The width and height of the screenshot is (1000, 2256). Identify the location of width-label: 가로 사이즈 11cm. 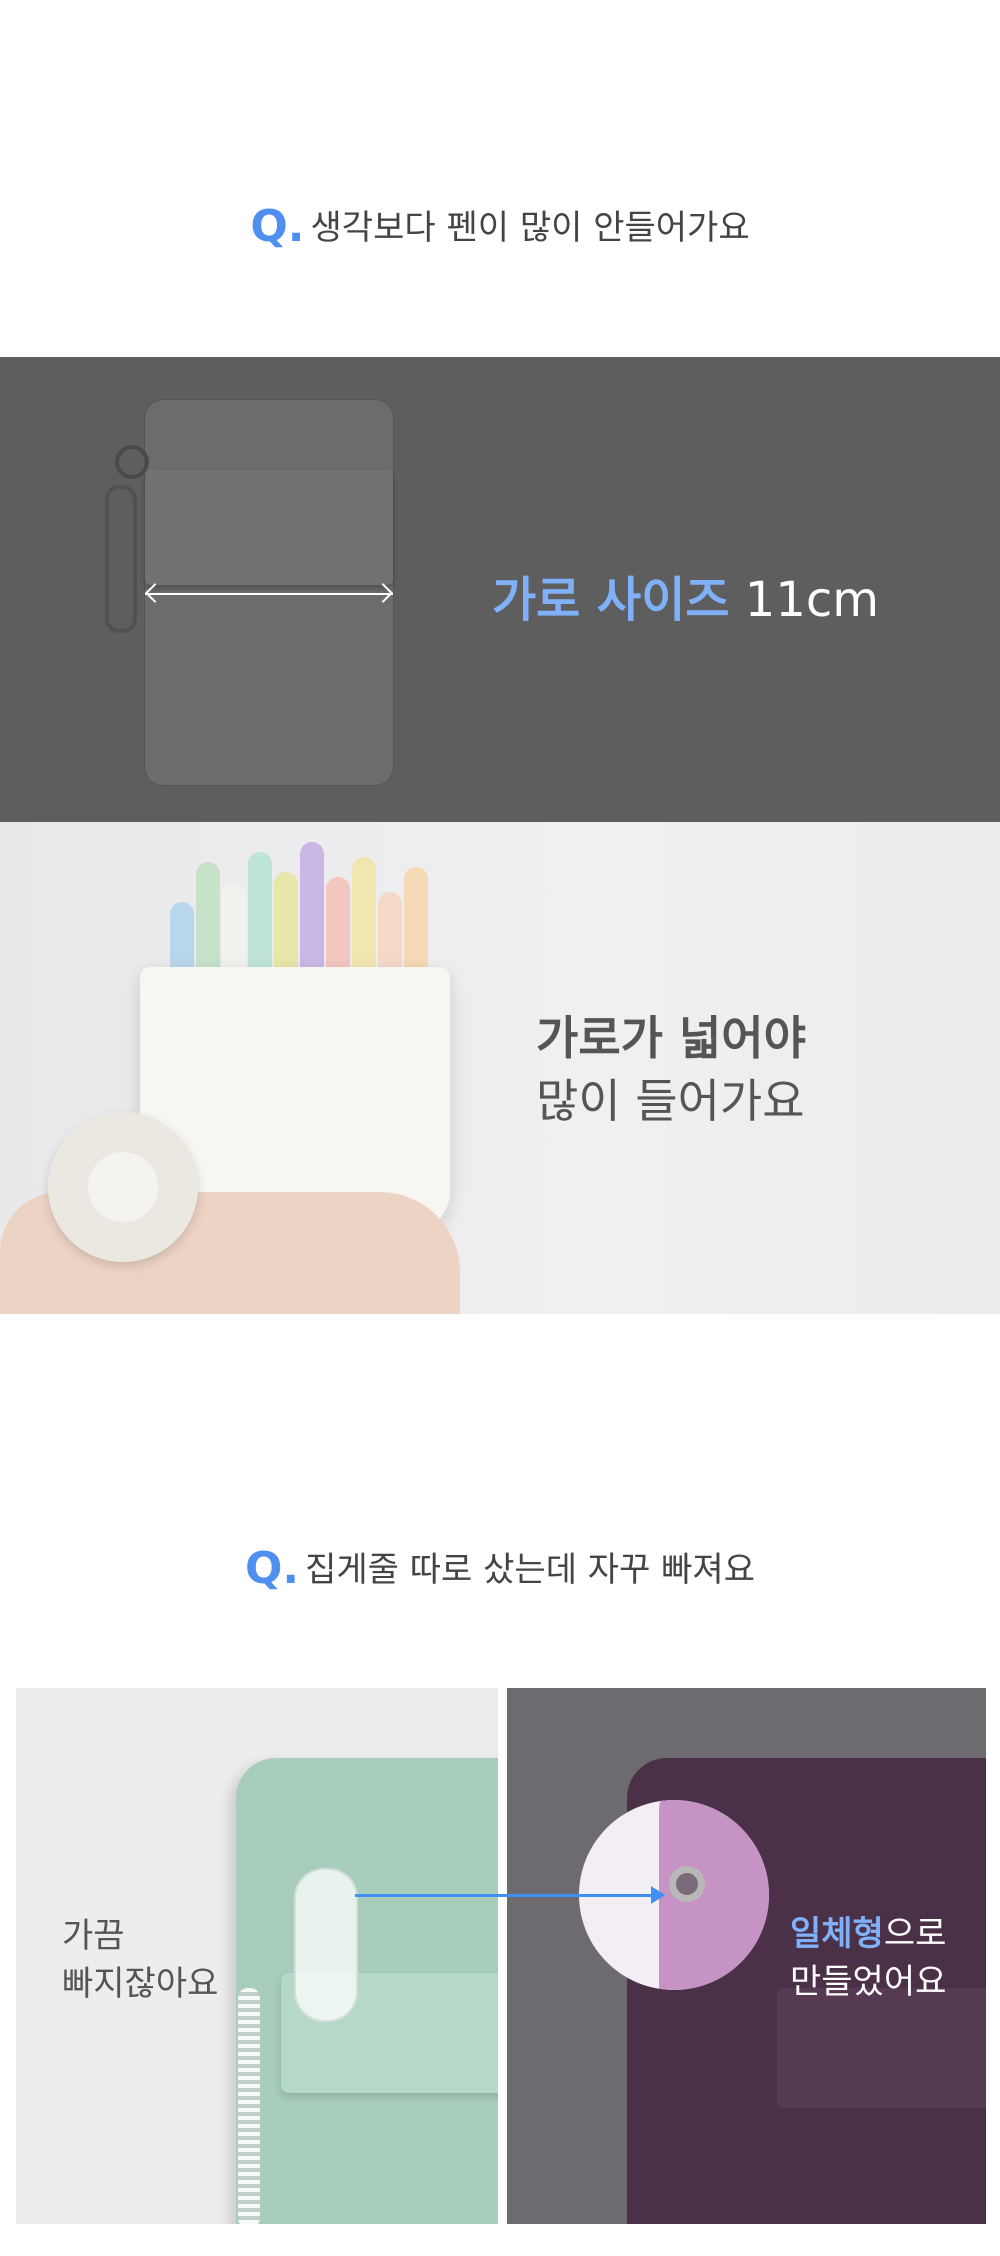
(685, 595).